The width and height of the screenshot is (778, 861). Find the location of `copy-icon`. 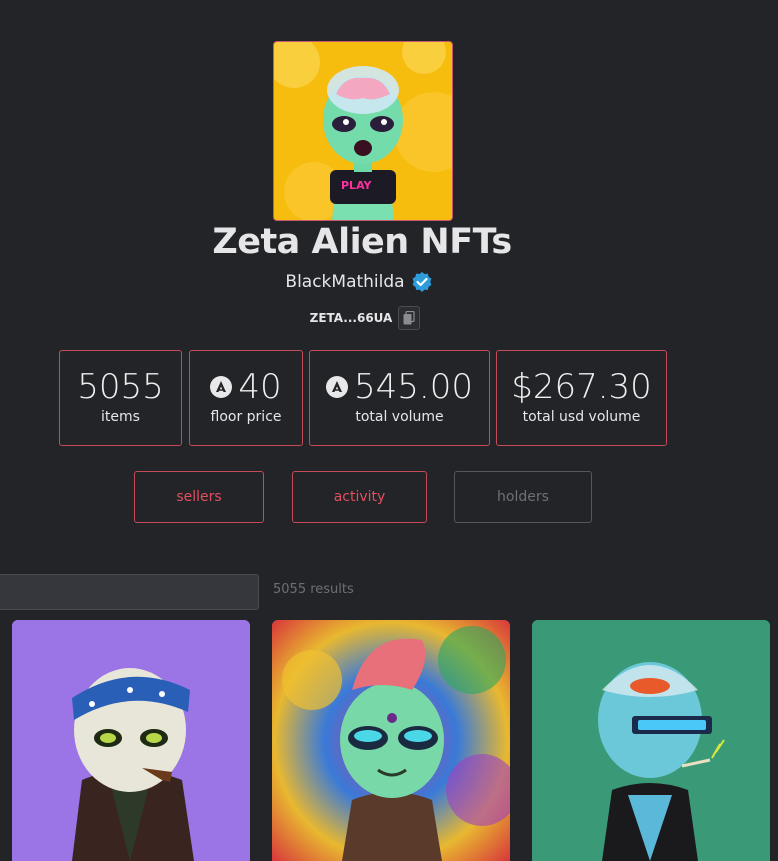

copy-icon is located at coordinates (409, 318).